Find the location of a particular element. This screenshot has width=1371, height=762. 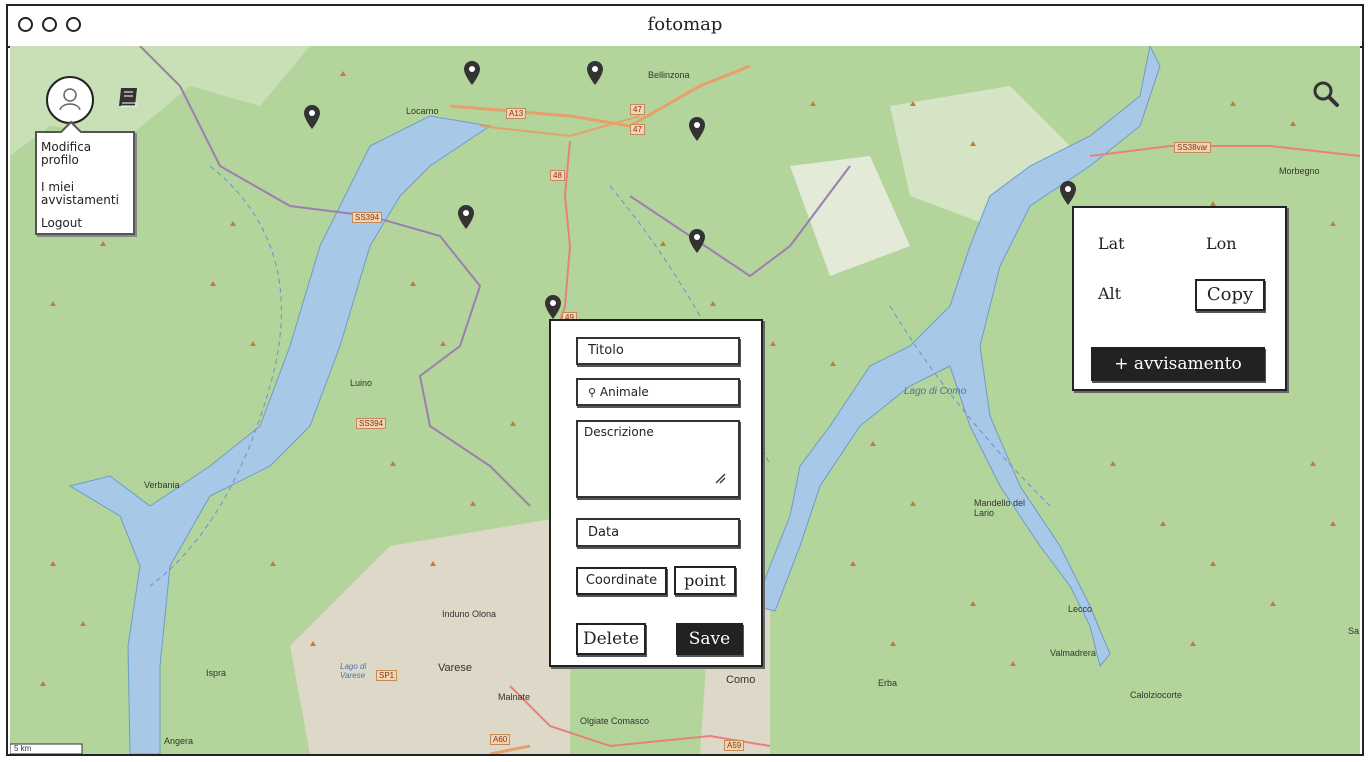

alt-label: Alt is located at coordinates (1110, 293).